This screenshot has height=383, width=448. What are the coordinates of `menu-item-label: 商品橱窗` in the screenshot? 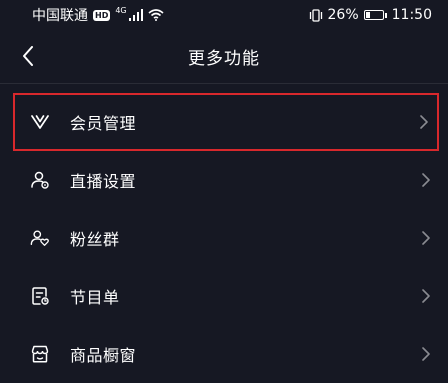 It's located at (103, 355).